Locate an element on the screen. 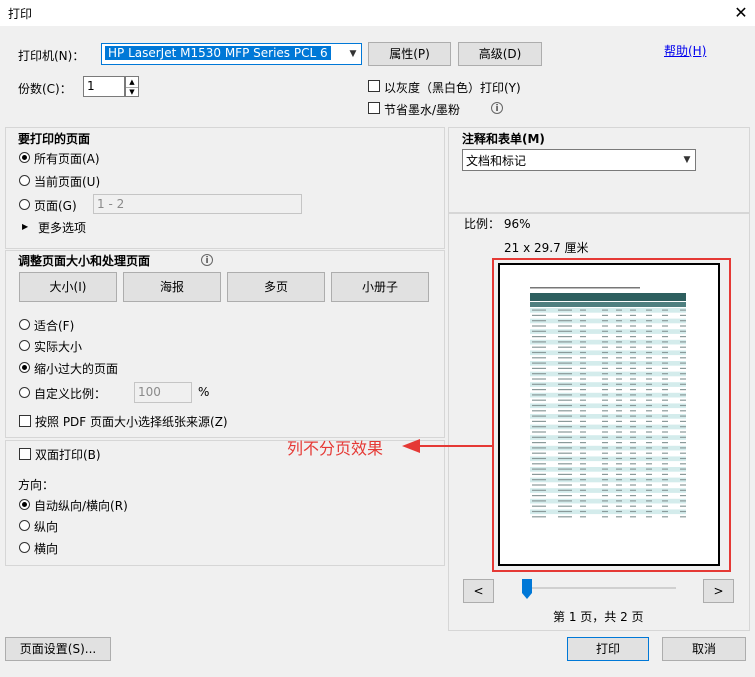 This screenshot has height=677, width=755. page-slider-thumb is located at coordinates (527, 589).